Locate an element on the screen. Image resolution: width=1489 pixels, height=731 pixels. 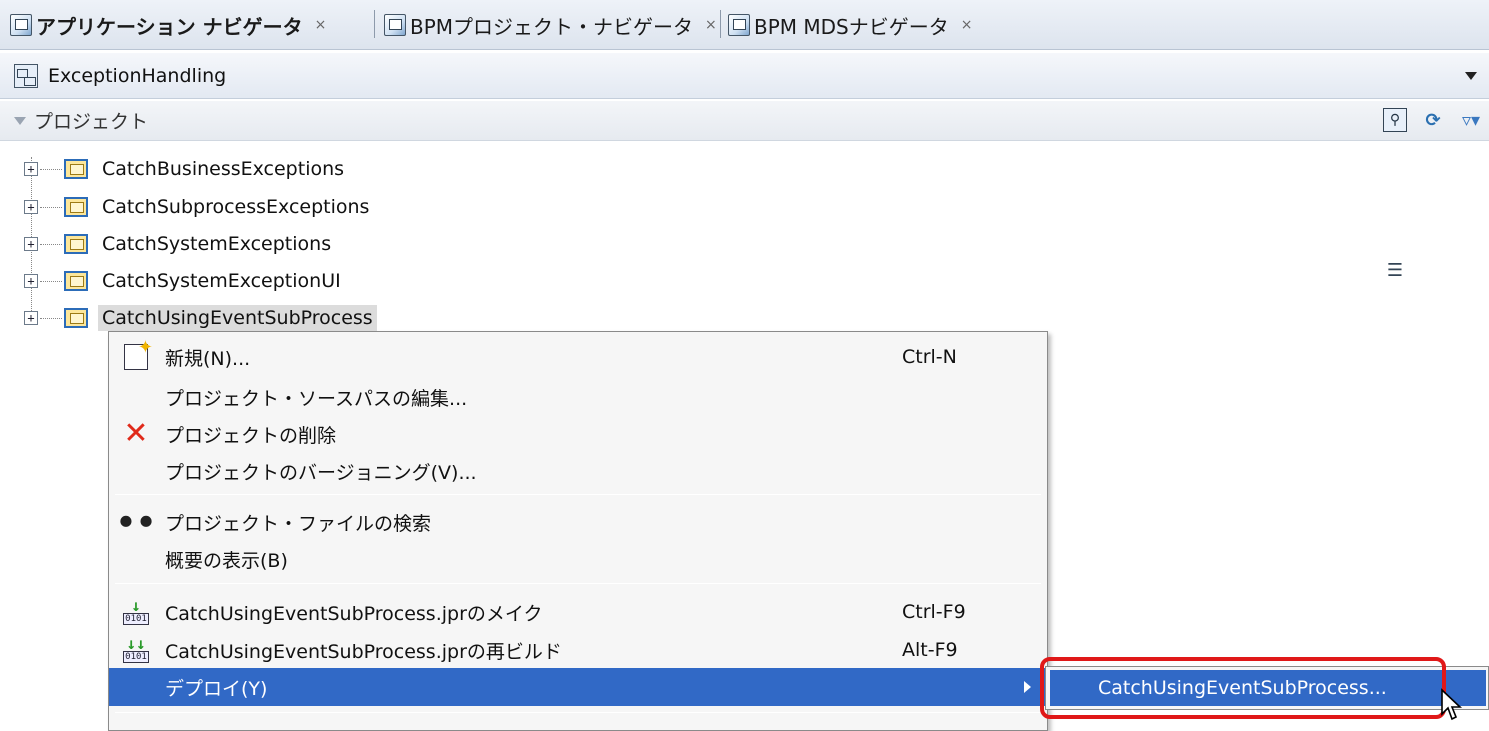
menu-item-label: プロジェクト・ファイルの検索 is located at coordinates (298, 523).